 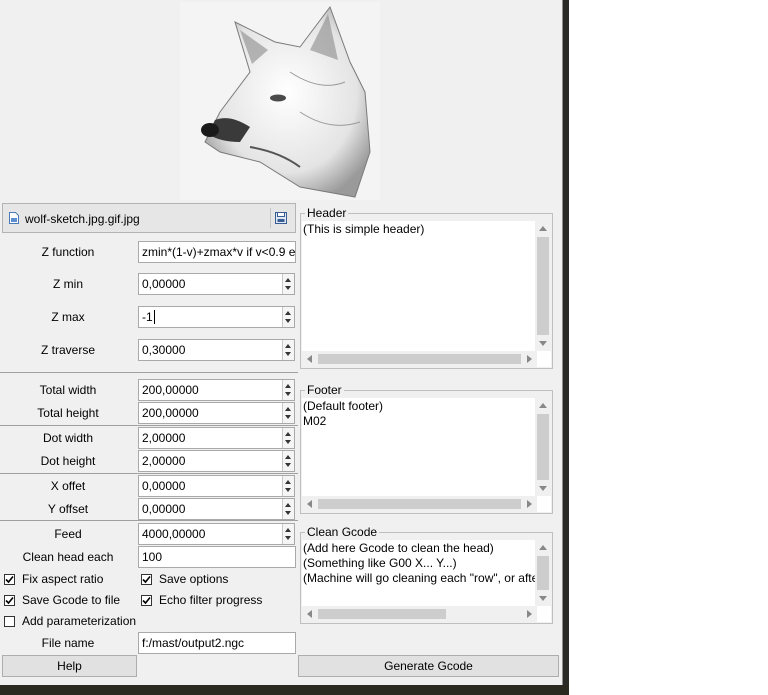 What do you see at coordinates (154, 317) in the screenshot?
I see `text-cursor` at bounding box center [154, 317].